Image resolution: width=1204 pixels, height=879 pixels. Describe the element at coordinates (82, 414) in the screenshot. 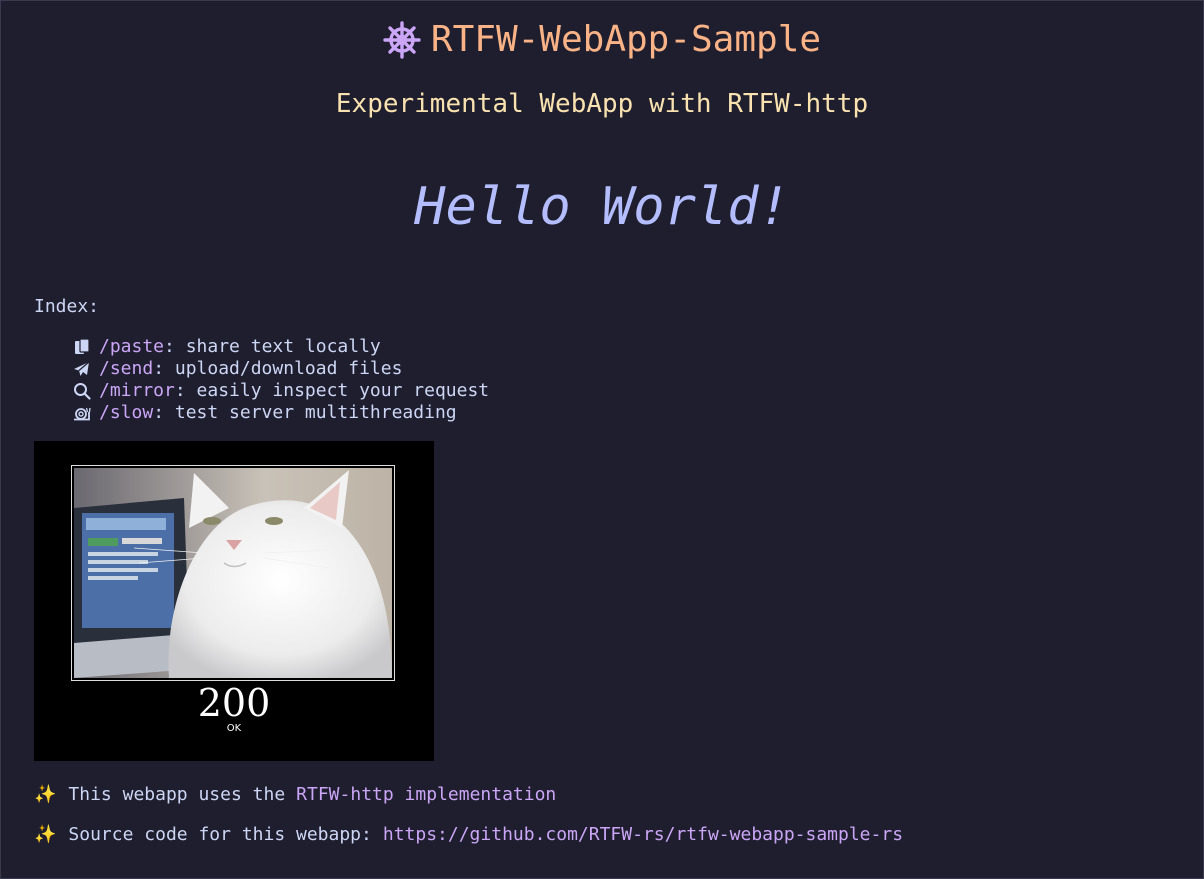

I see `snail-icon` at that location.